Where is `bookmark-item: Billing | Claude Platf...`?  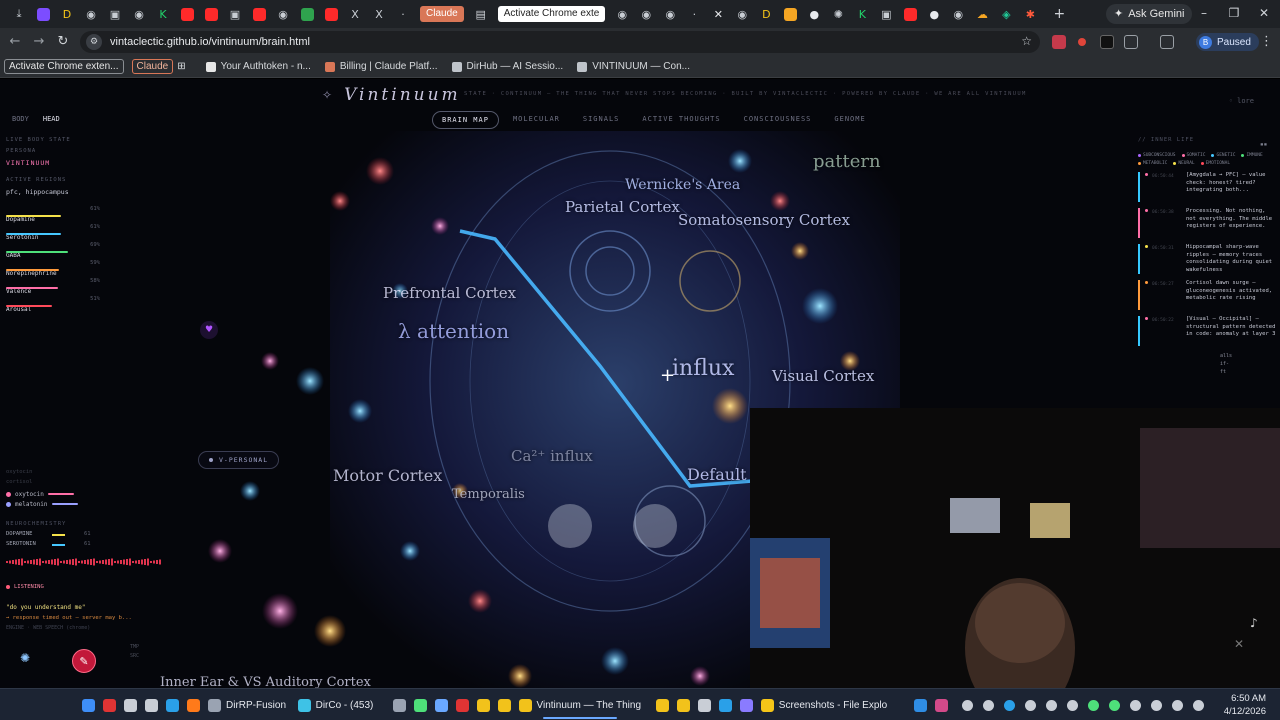
bookmark-item: Billing | Claude Platf... is located at coordinates (381, 66).